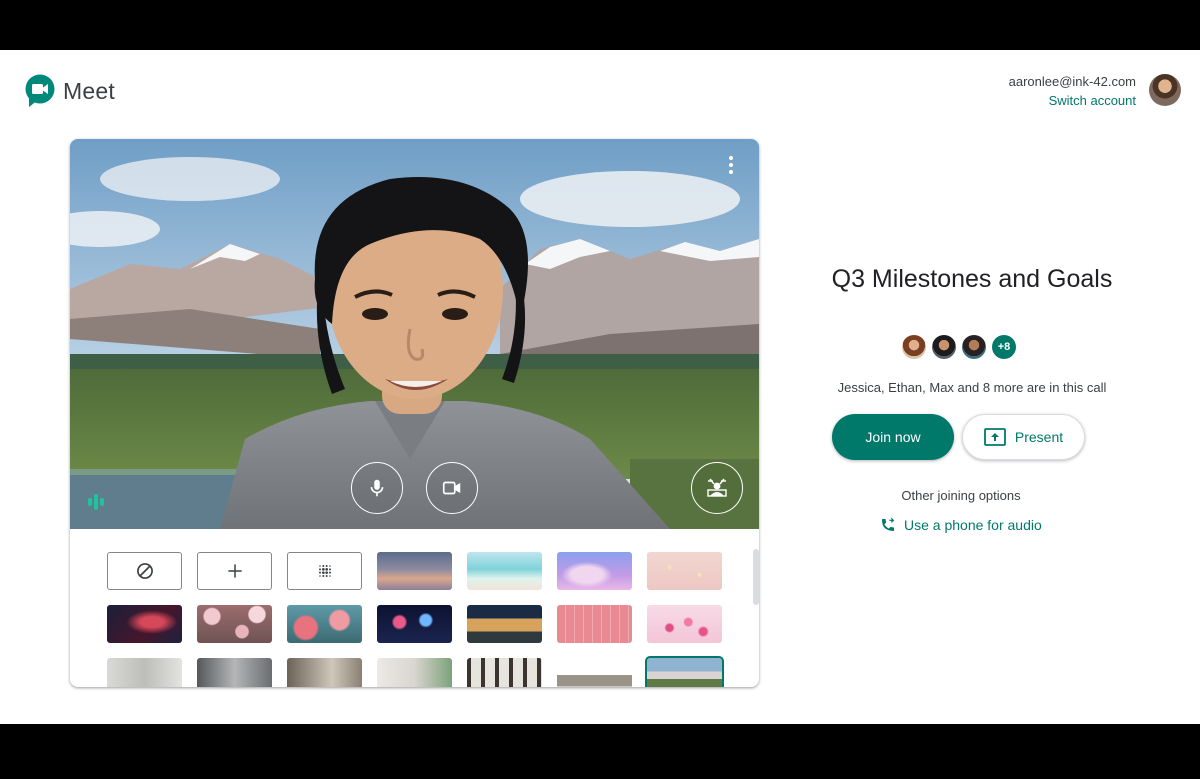  What do you see at coordinates (731, 165) in the screenshot?
I see `more-options-button` at bounding box center [731, 165].